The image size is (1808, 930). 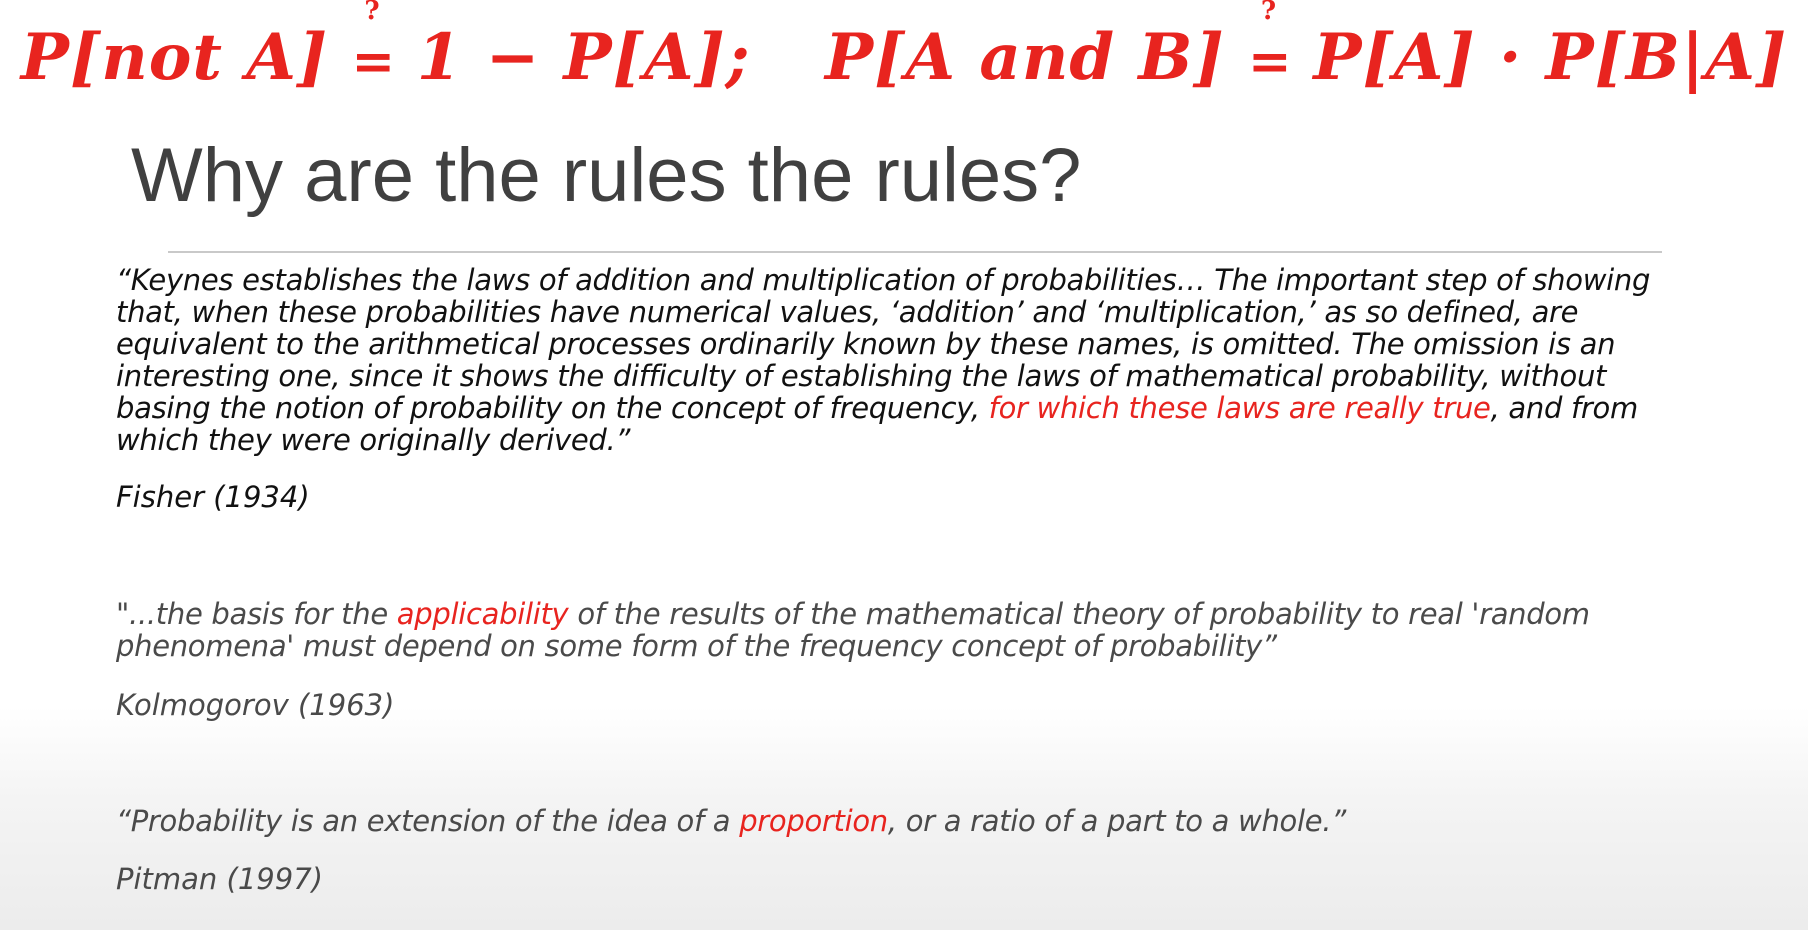 I want to click on formula-and-rhs: P[A] · P[B|A], so click(x=1550, y=57).